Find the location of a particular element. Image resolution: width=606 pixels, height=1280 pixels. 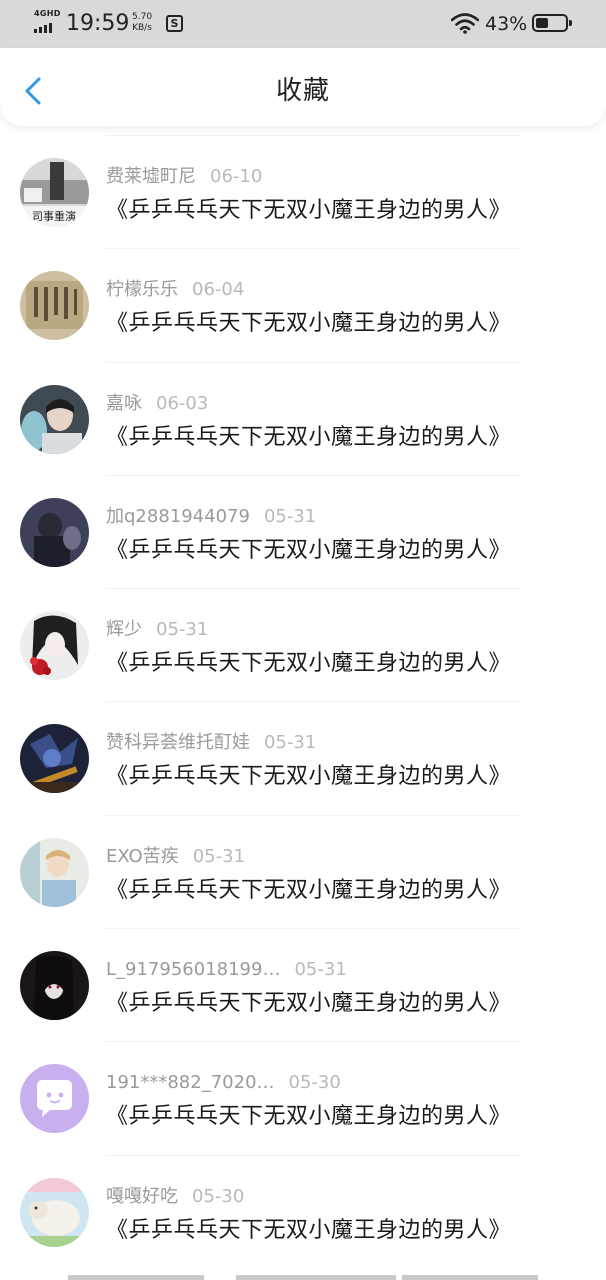

network-speed-value: 5.70 is located at coordinates (142, 17).